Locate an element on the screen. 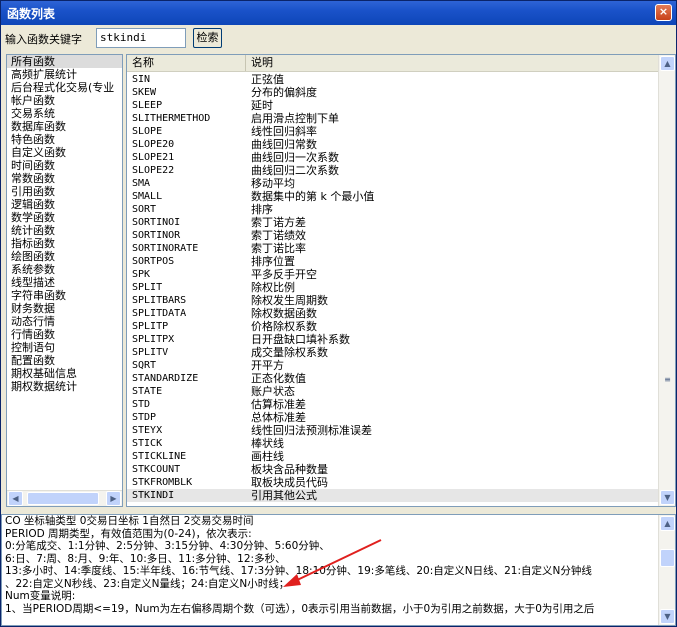 This screenshot has height=627, width=677. table-row: SPK 平多反手开空 is located at coordinates (393, 274).